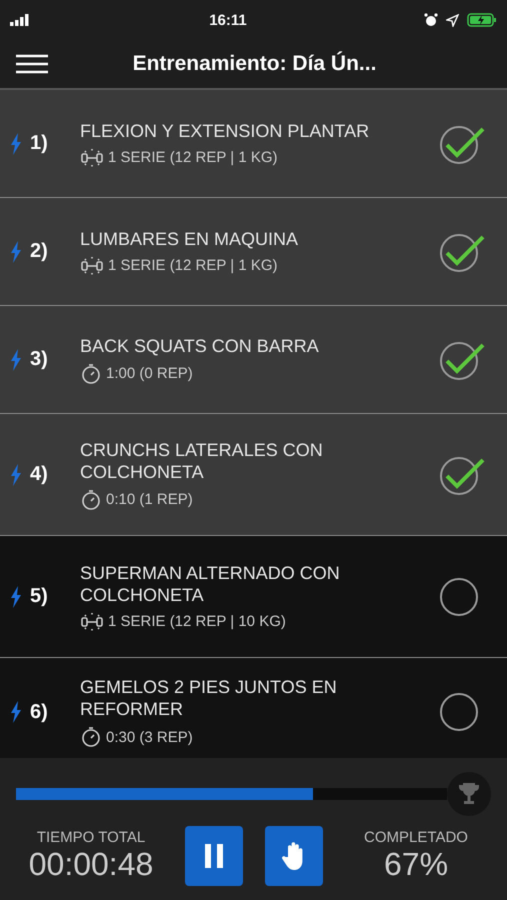 This screenshot has height=900, width=507. What do you see at coordinates (197, 621) in the screenshot?
I see `exercise-detail: 1 SERIE (12 REP | 10 KG)` at bounding box center [197, 621].